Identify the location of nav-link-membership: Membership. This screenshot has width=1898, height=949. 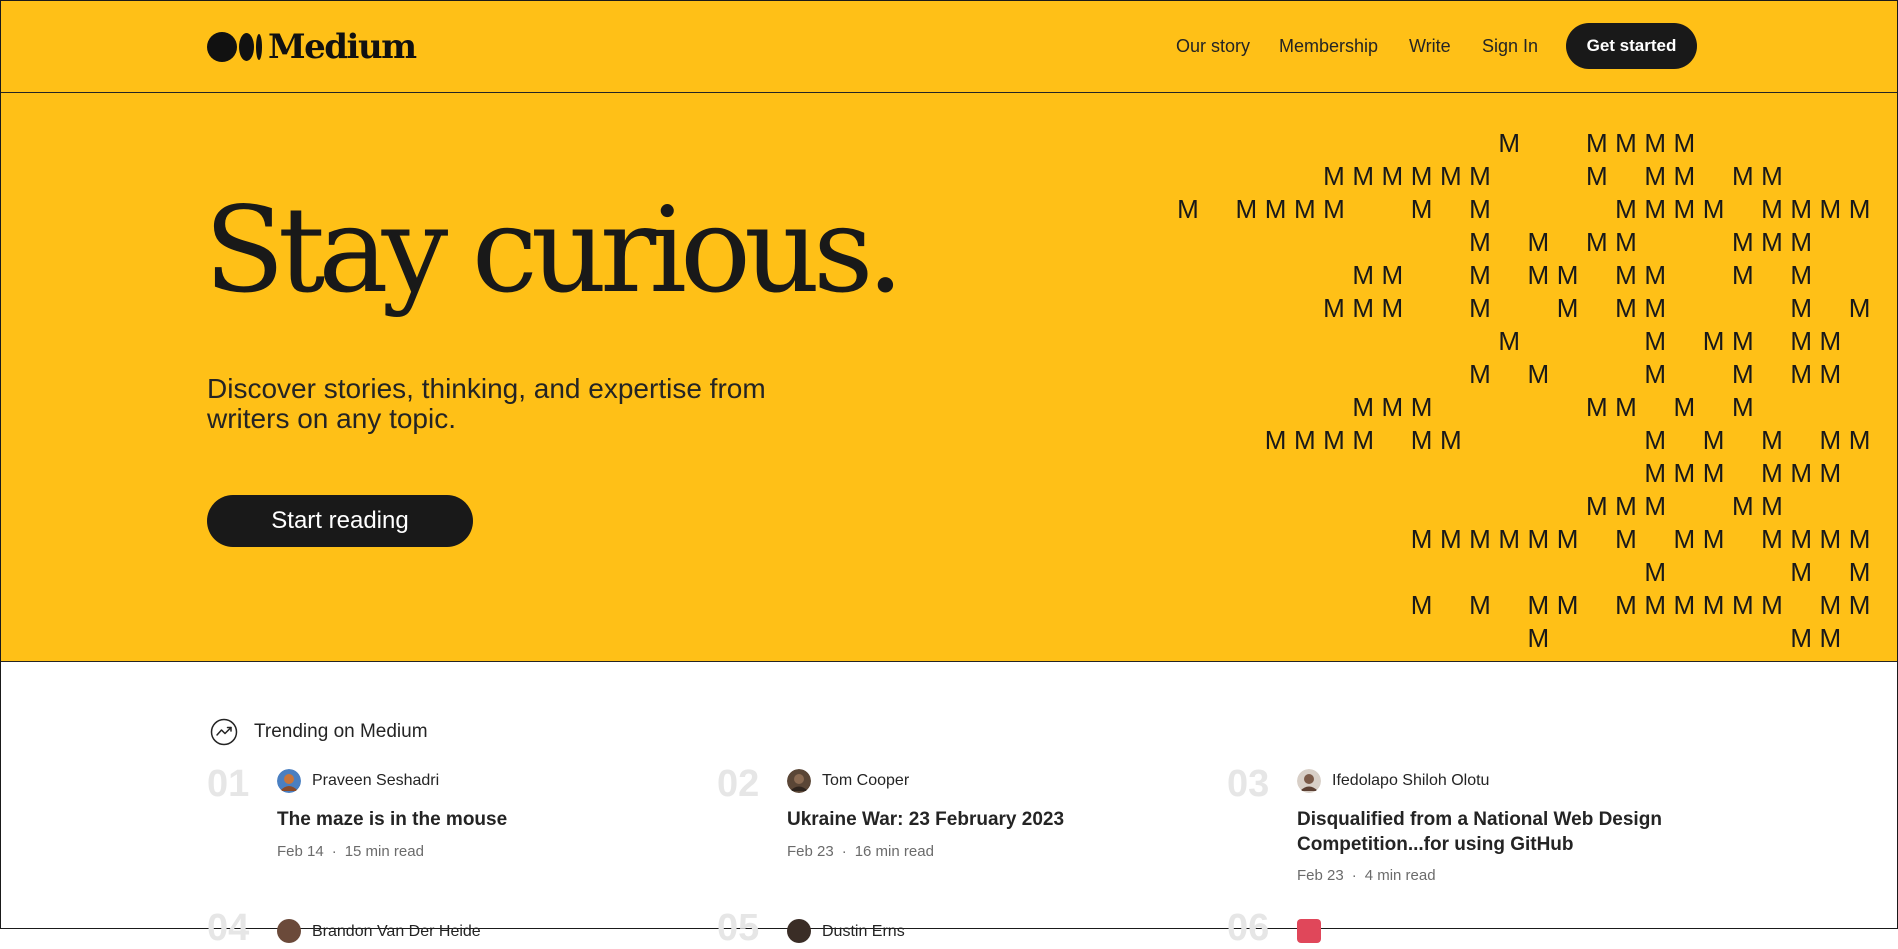
(1328, 46).